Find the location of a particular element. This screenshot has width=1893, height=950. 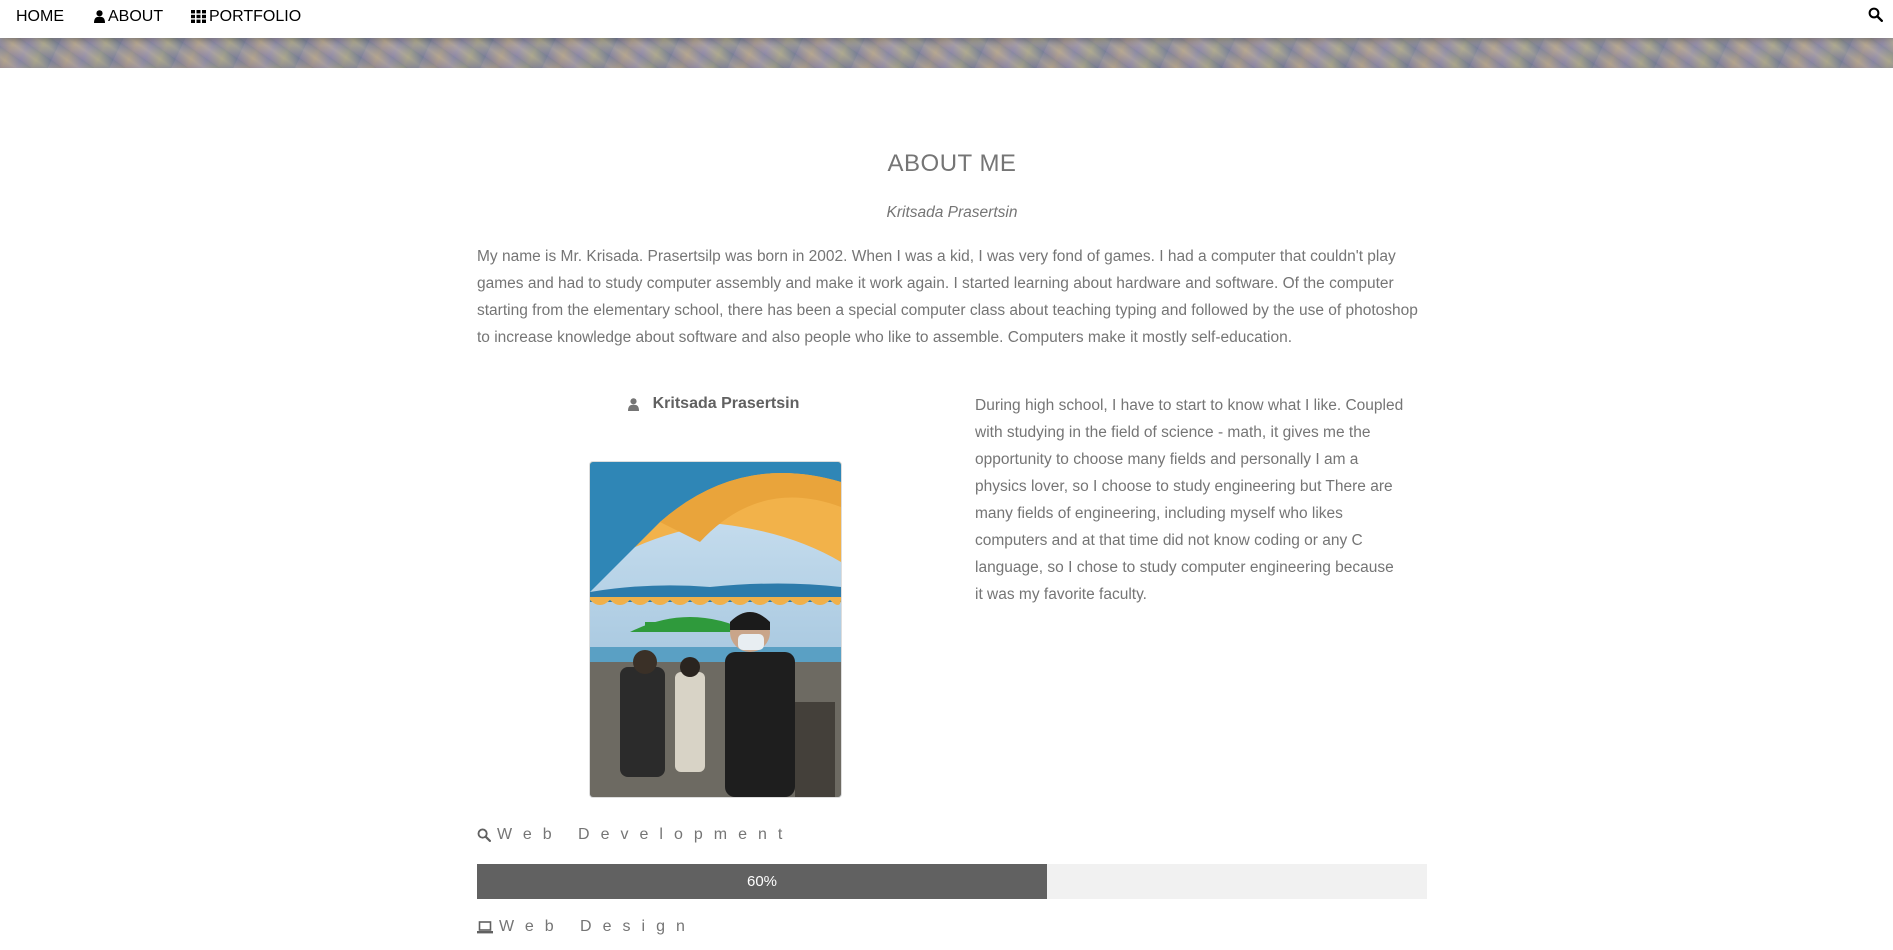

profile-name-label: Kritsada Prasertsin is located at coordinates (726, 403).